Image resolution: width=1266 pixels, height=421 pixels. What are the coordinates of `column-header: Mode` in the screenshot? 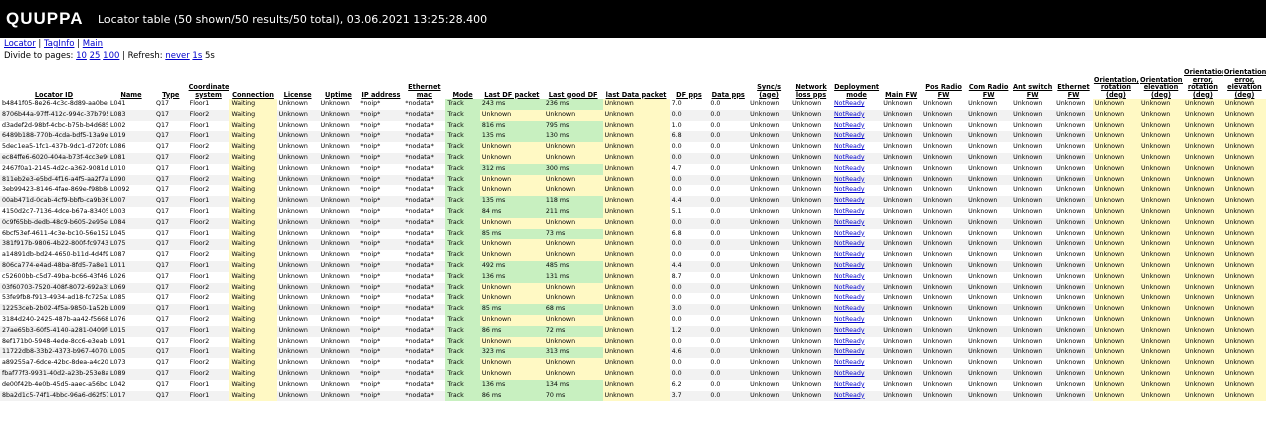 It's located at (462, 81).